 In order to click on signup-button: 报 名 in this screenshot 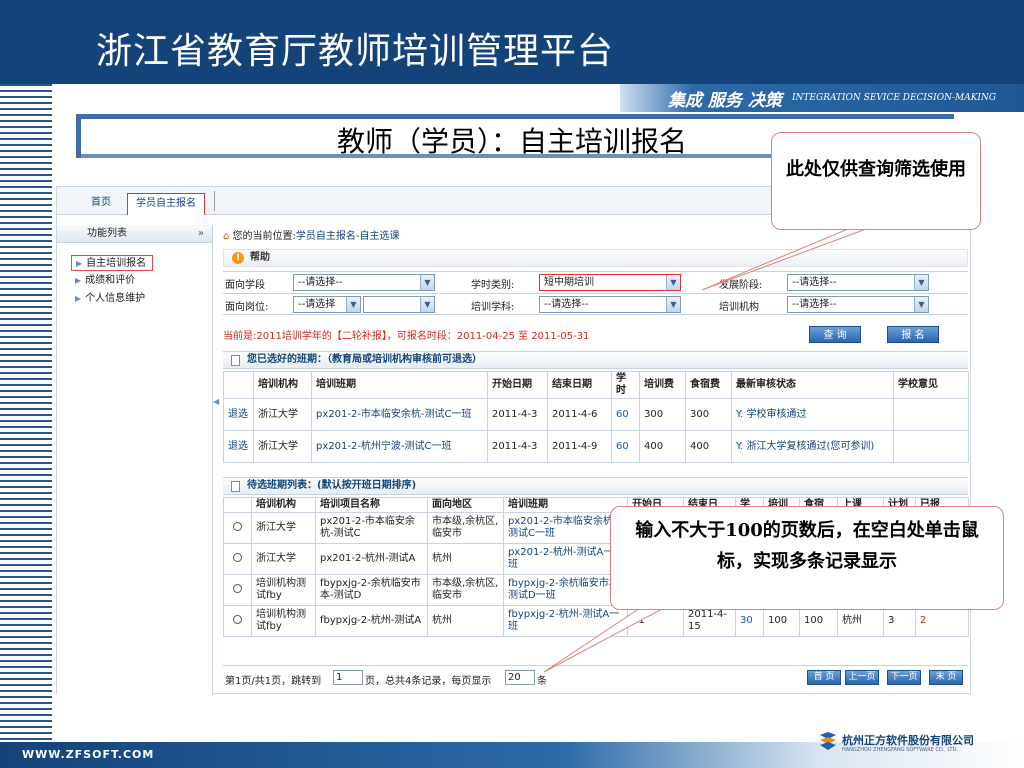, I will do `click(913, 334)`.